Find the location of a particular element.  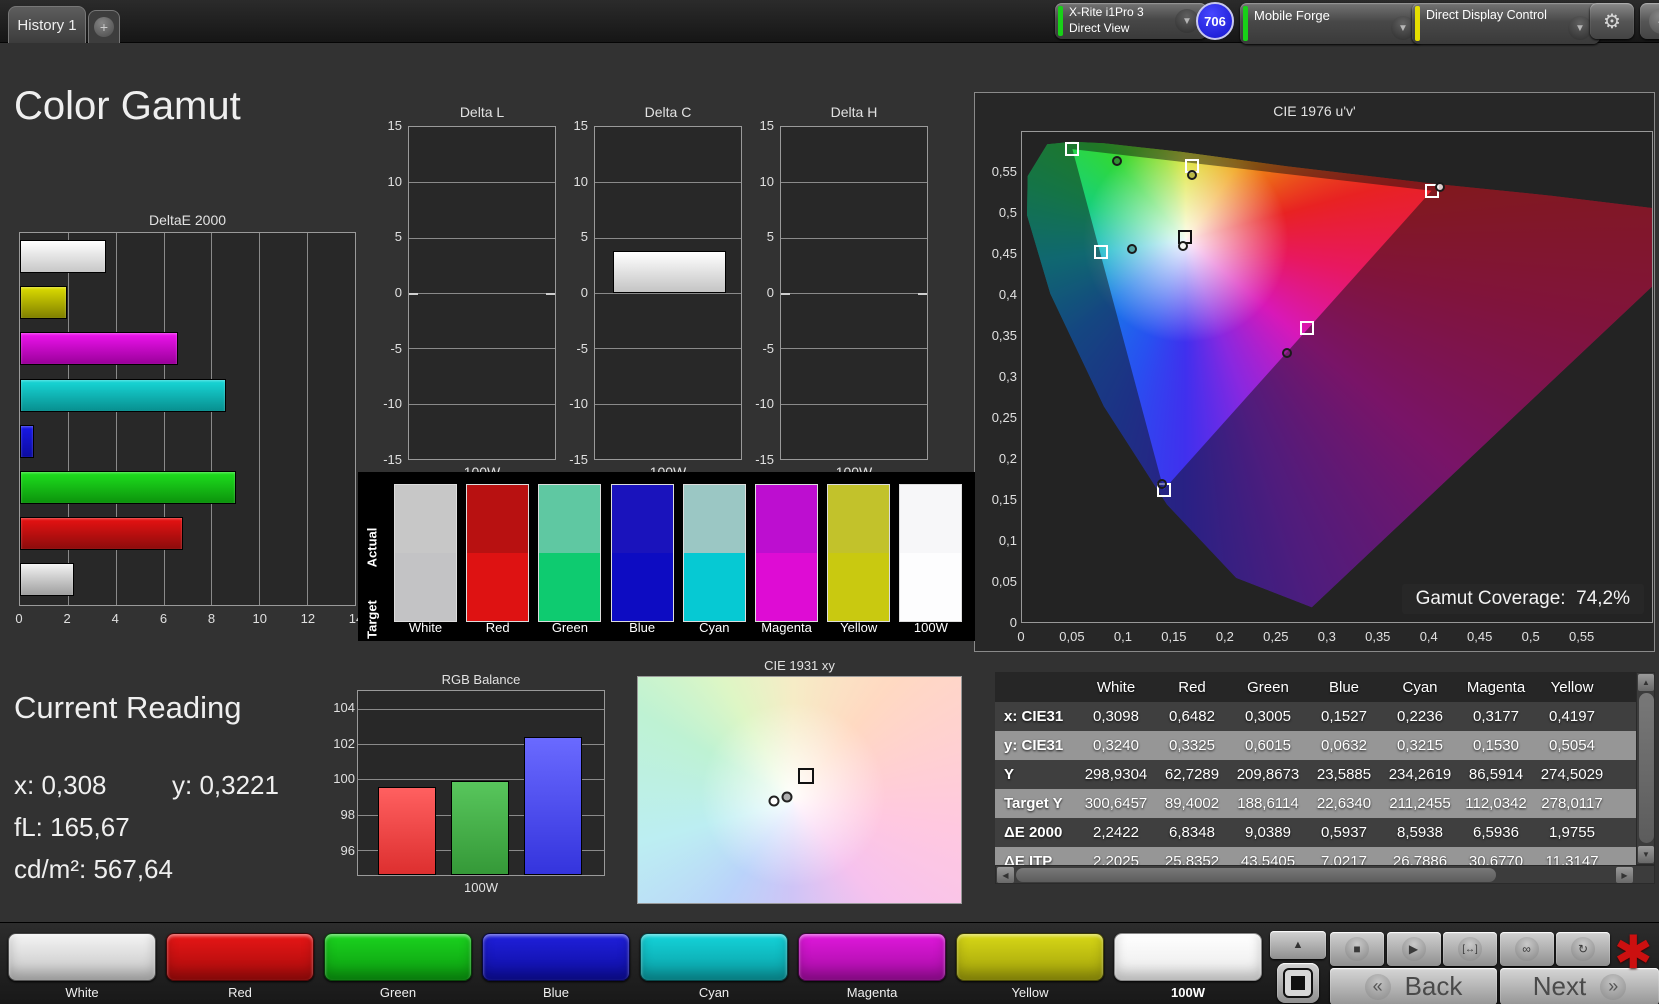

table-cell: 22,6340 is located at coordinates (1344, 803).